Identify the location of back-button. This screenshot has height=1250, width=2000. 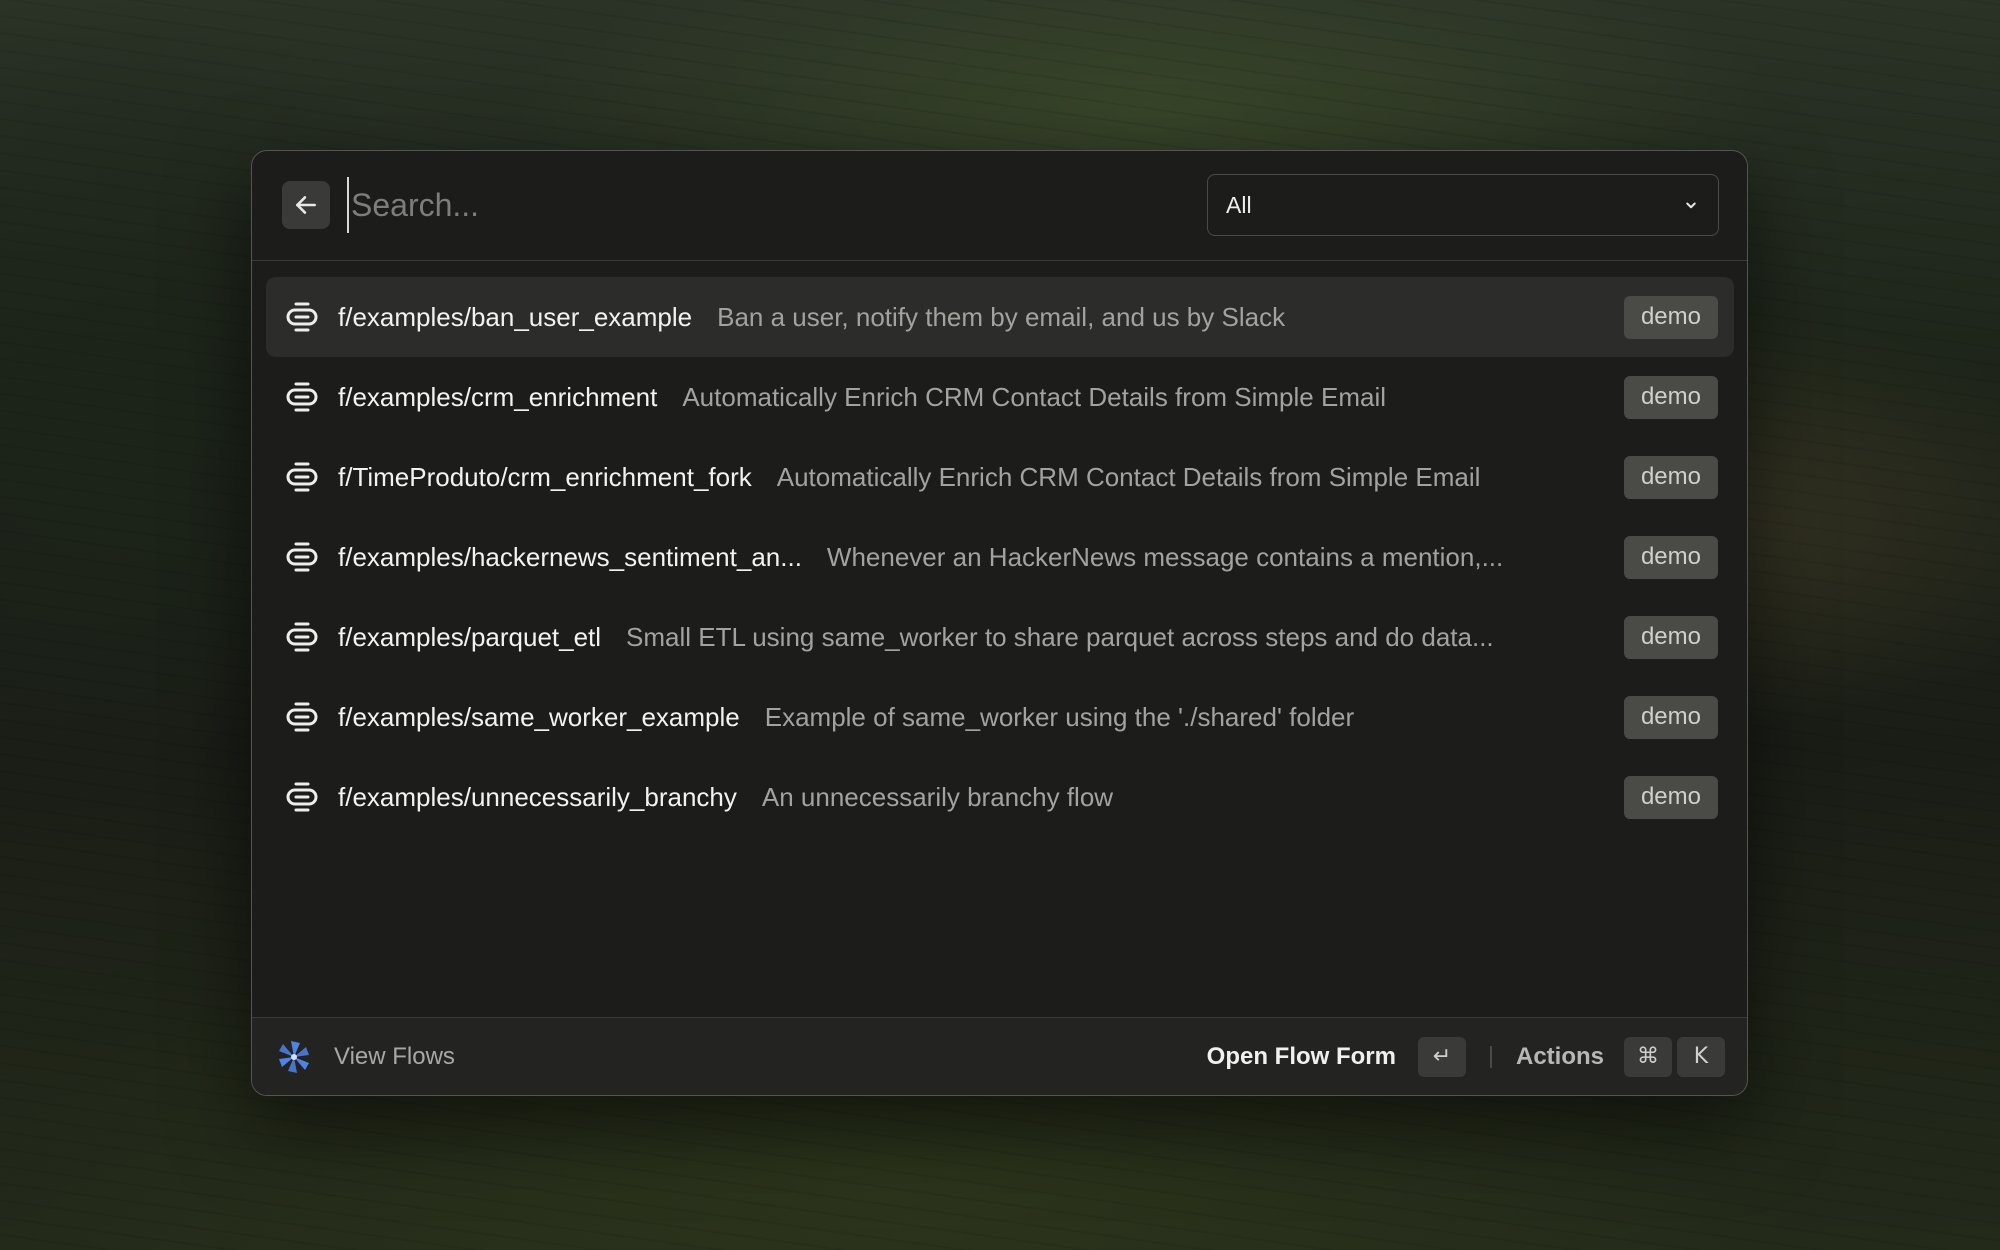
(306, 205).